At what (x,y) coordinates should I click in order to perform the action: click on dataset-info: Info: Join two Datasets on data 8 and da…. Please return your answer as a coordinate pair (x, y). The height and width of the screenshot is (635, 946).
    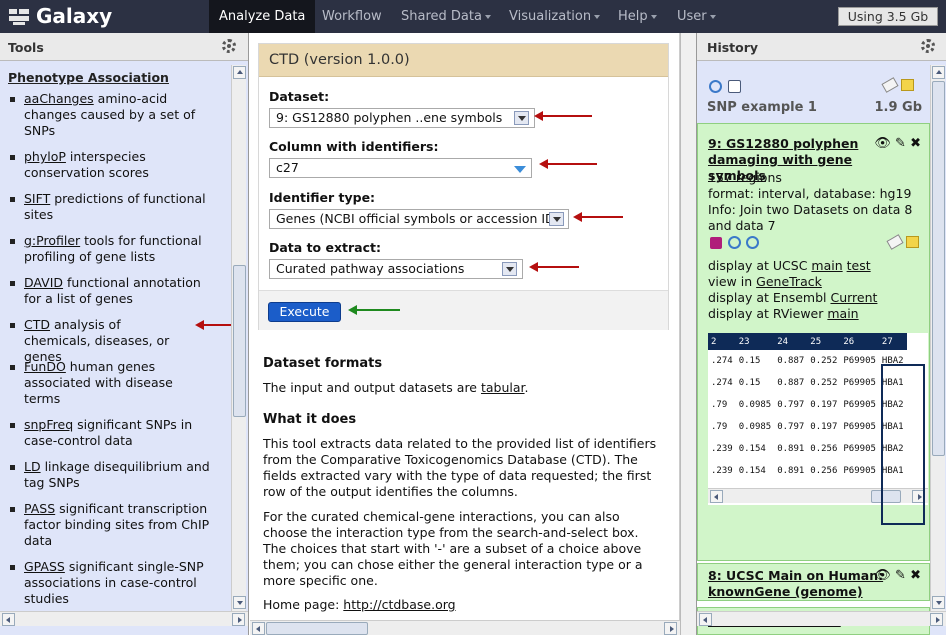
    Looking at the image, I should click on (810, 217).